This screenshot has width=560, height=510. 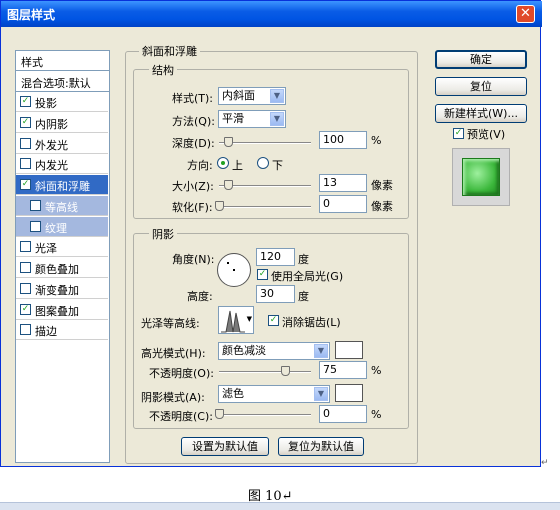 I want to click on window-title: 图层样式, so click(x=31, y=15).